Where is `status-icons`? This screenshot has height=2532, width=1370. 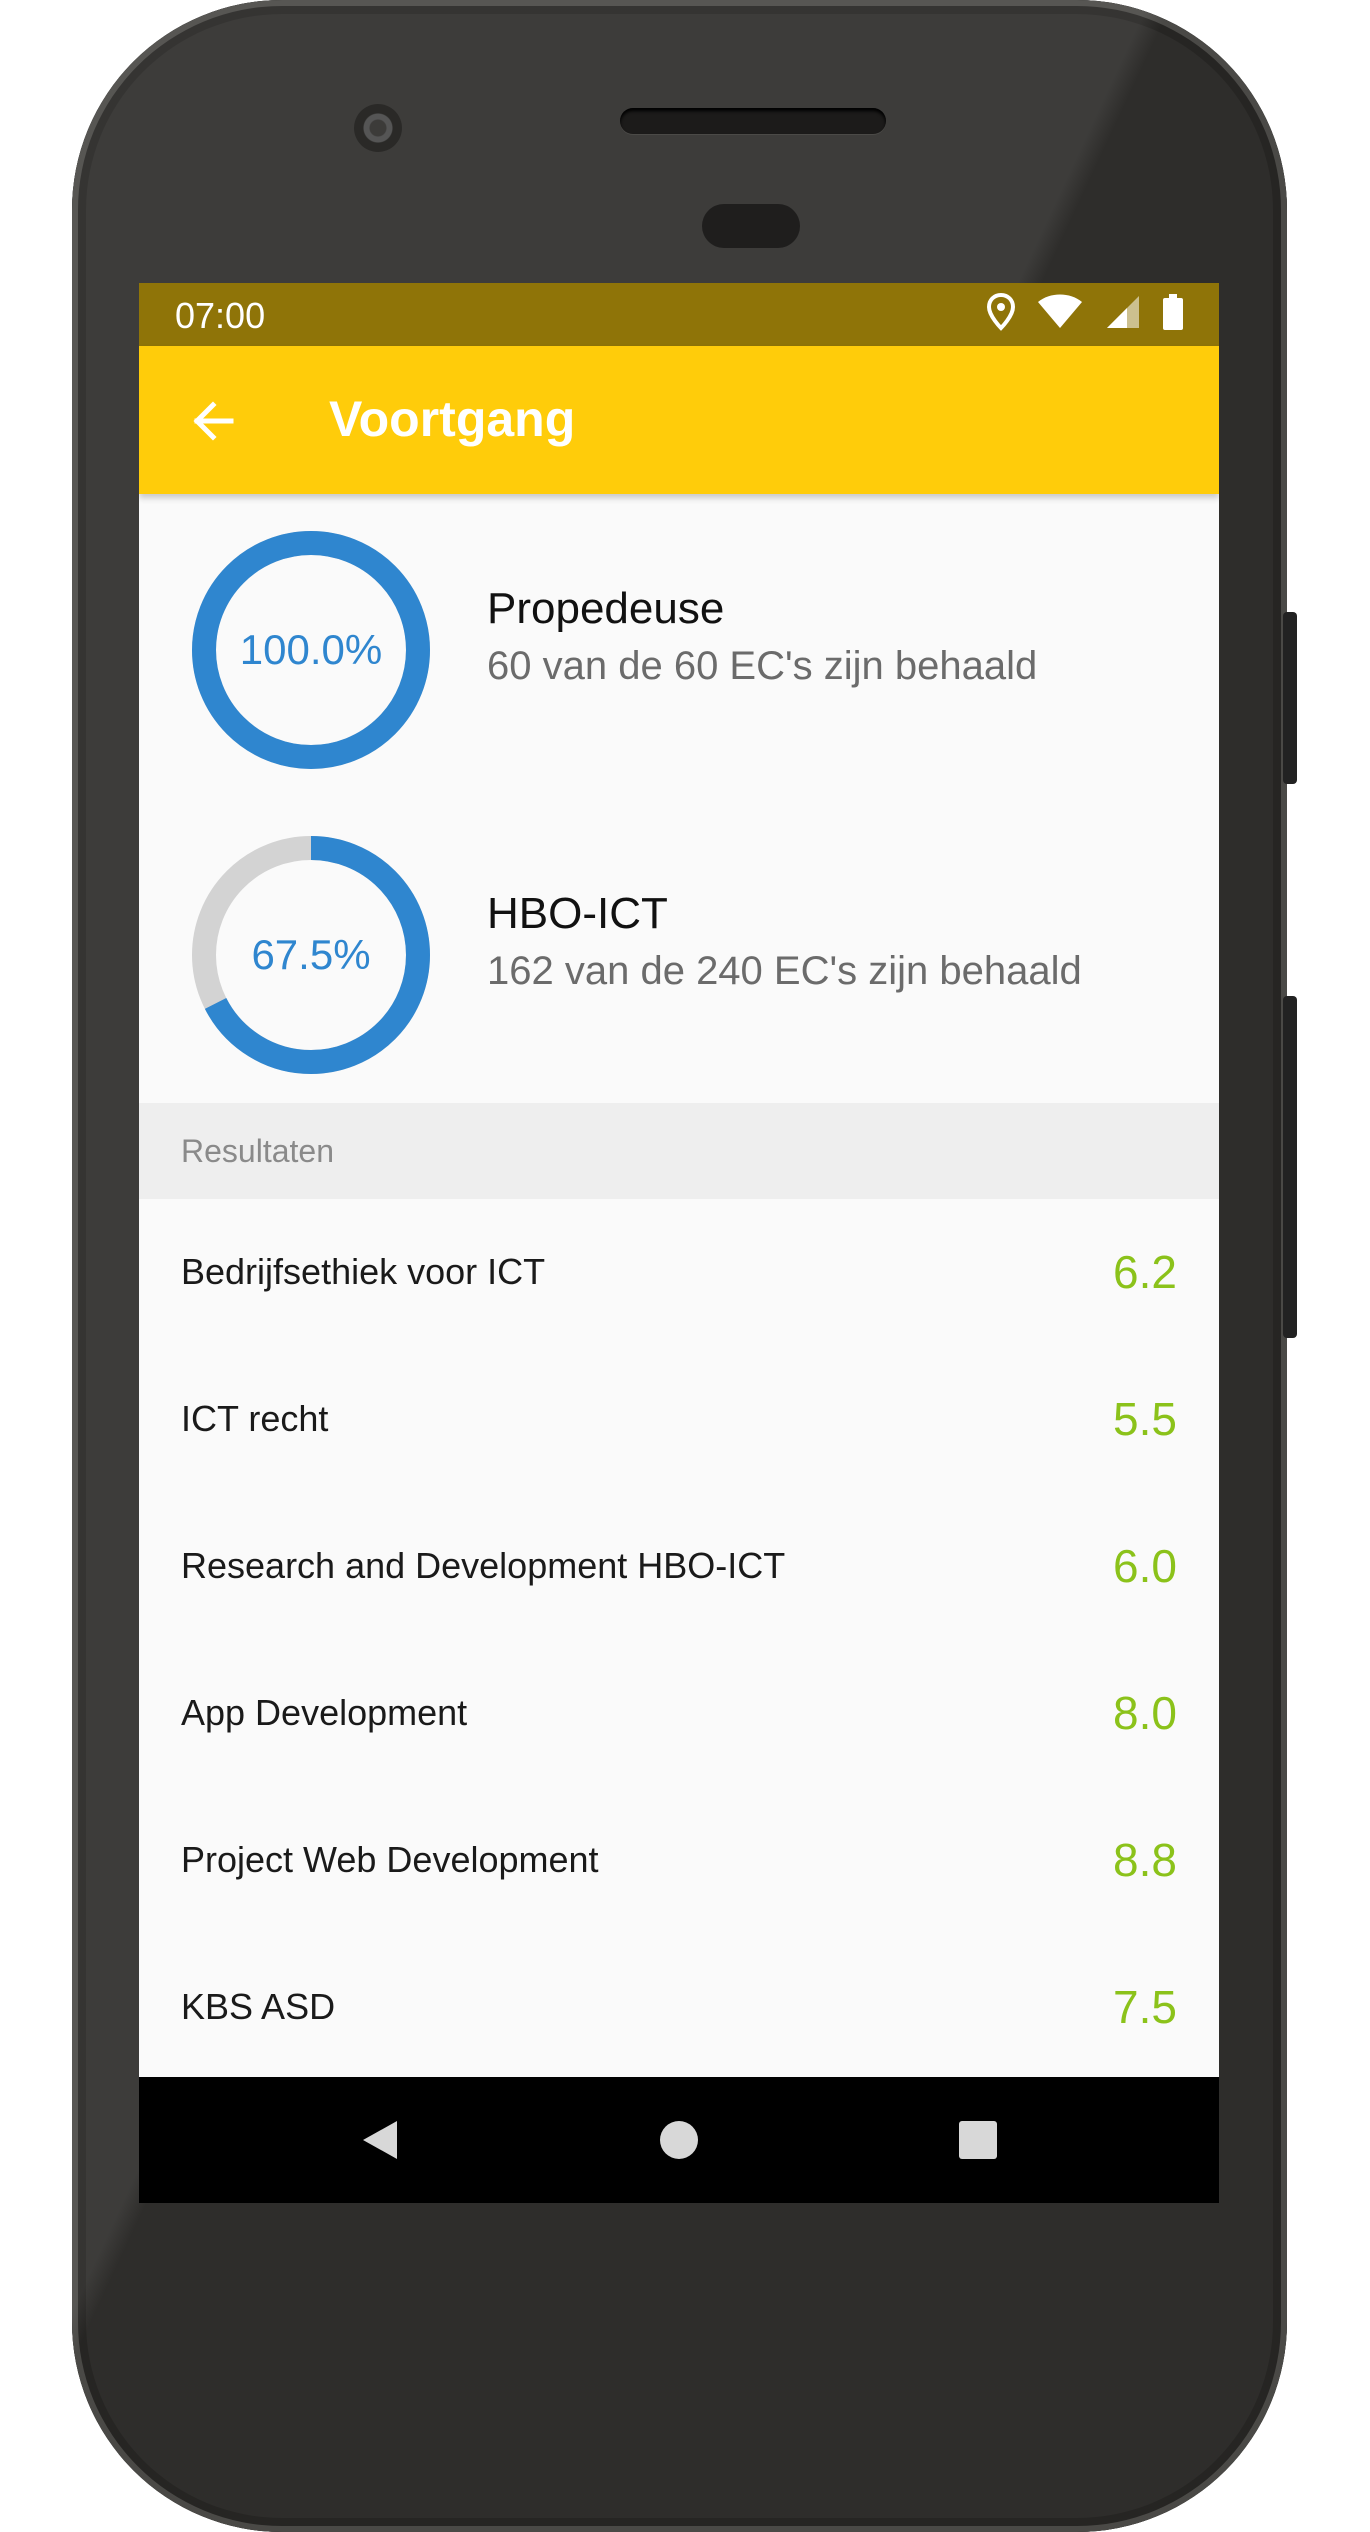 status-icons is located at coordinates (1085, 312).